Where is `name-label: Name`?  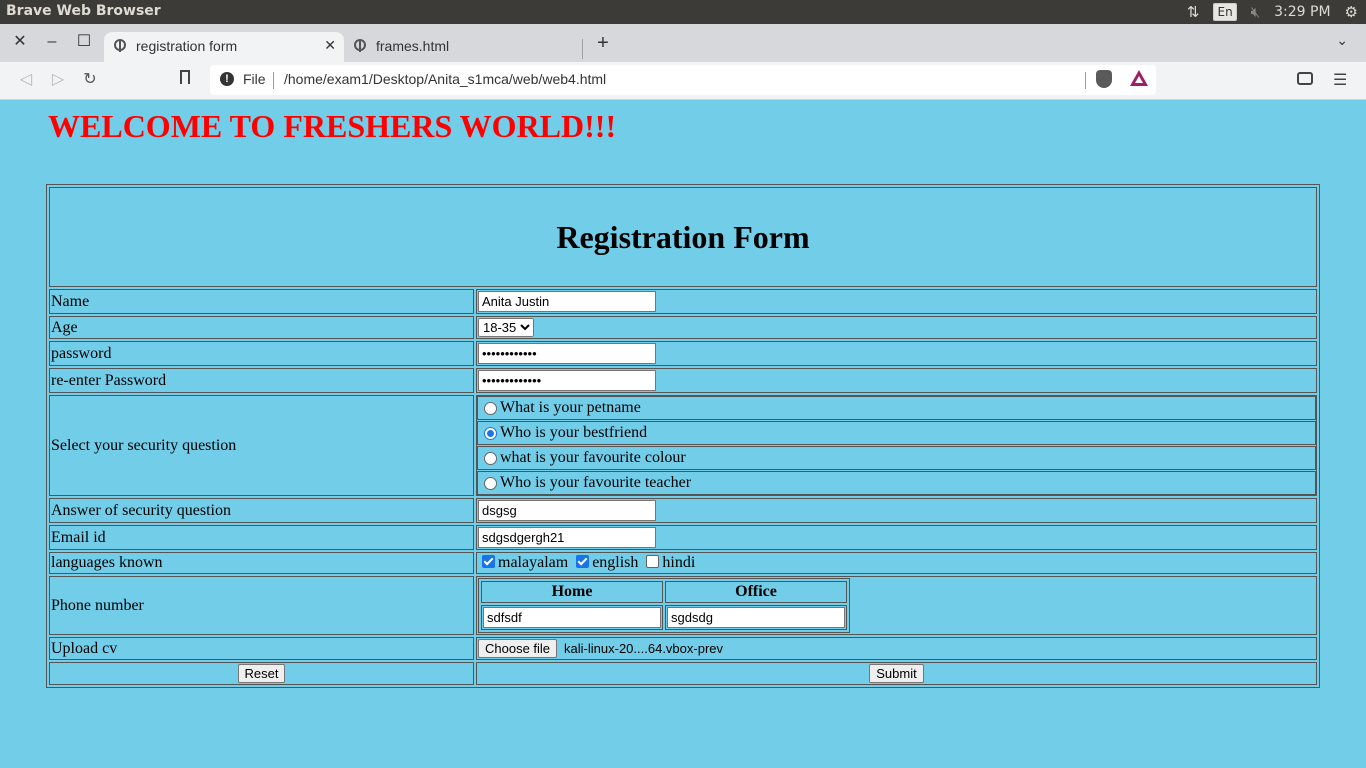 name-label: Name is located at coordinates (261, 301).